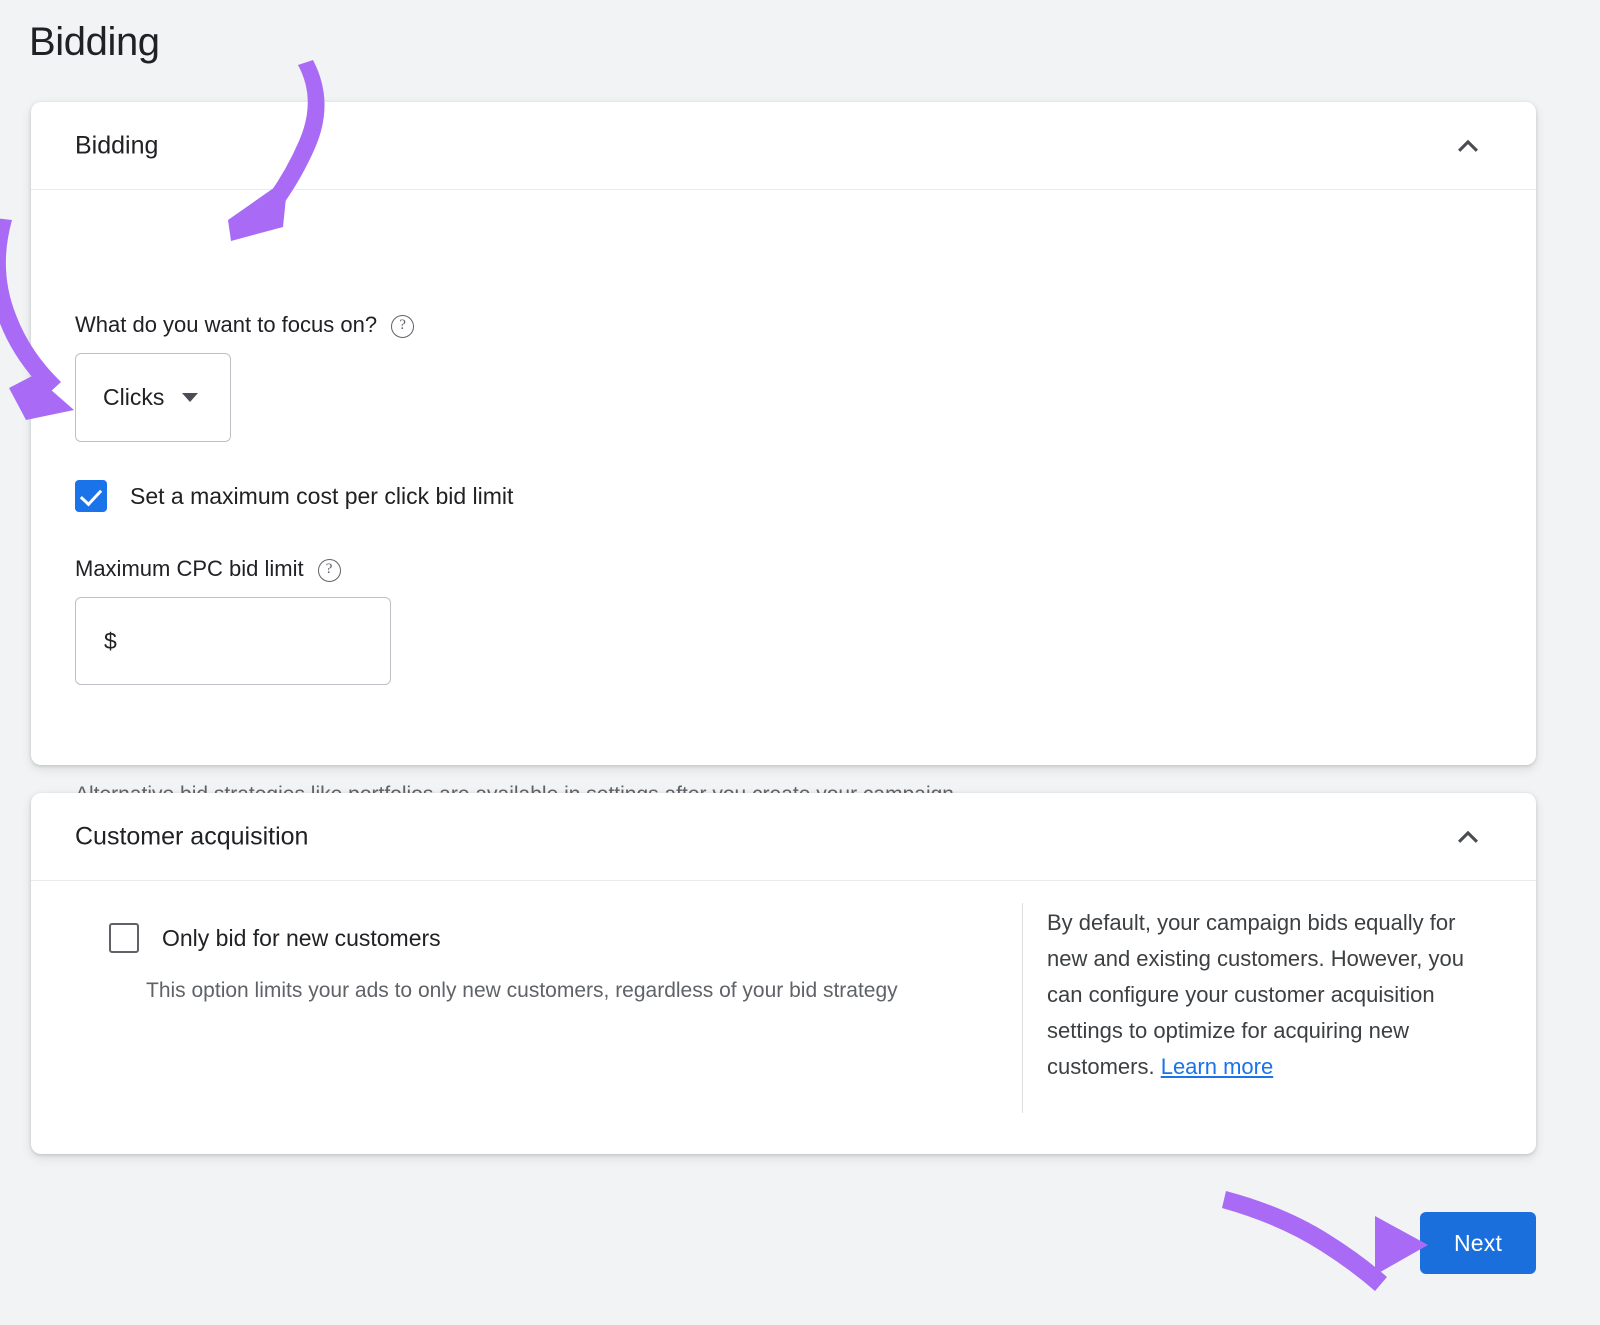 This screenshot has width=1600, height=1325. What do you see at coordinates (91, 496) in the screenshot?
I see `max-cpc-checkbox` at bounding box center [91, 496].